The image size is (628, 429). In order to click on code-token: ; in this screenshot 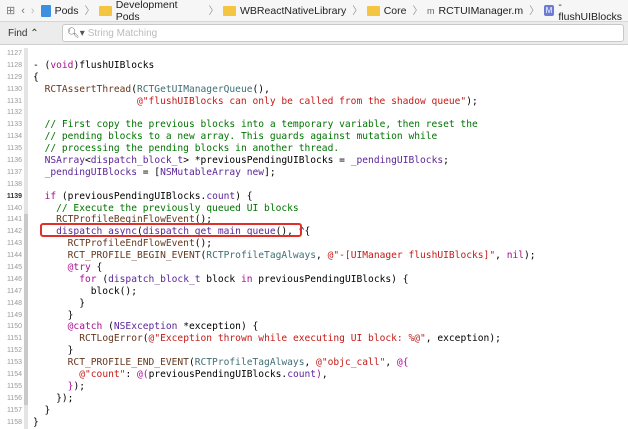, I will do `click(446, 161)`.